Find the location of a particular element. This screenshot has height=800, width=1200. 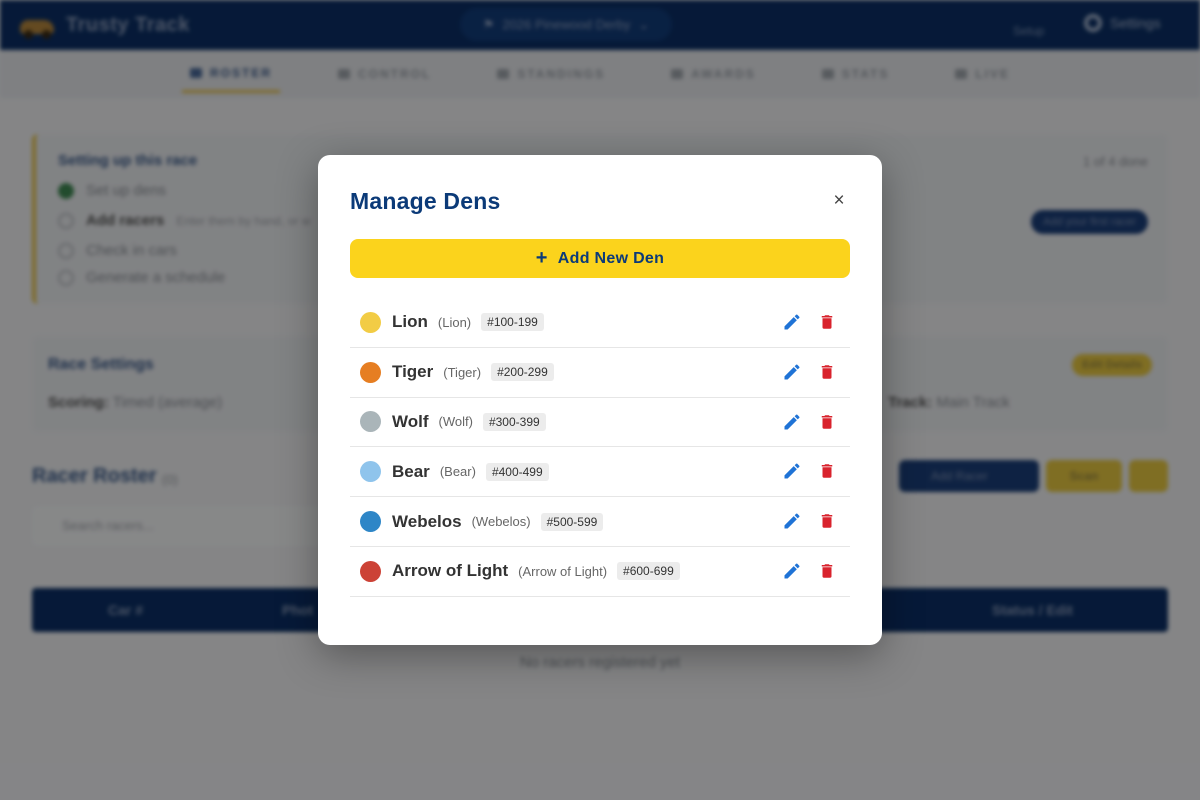

den-row: Arrow of Light (Arrow of Light) #600-699 is located at coordinates (600, 572).